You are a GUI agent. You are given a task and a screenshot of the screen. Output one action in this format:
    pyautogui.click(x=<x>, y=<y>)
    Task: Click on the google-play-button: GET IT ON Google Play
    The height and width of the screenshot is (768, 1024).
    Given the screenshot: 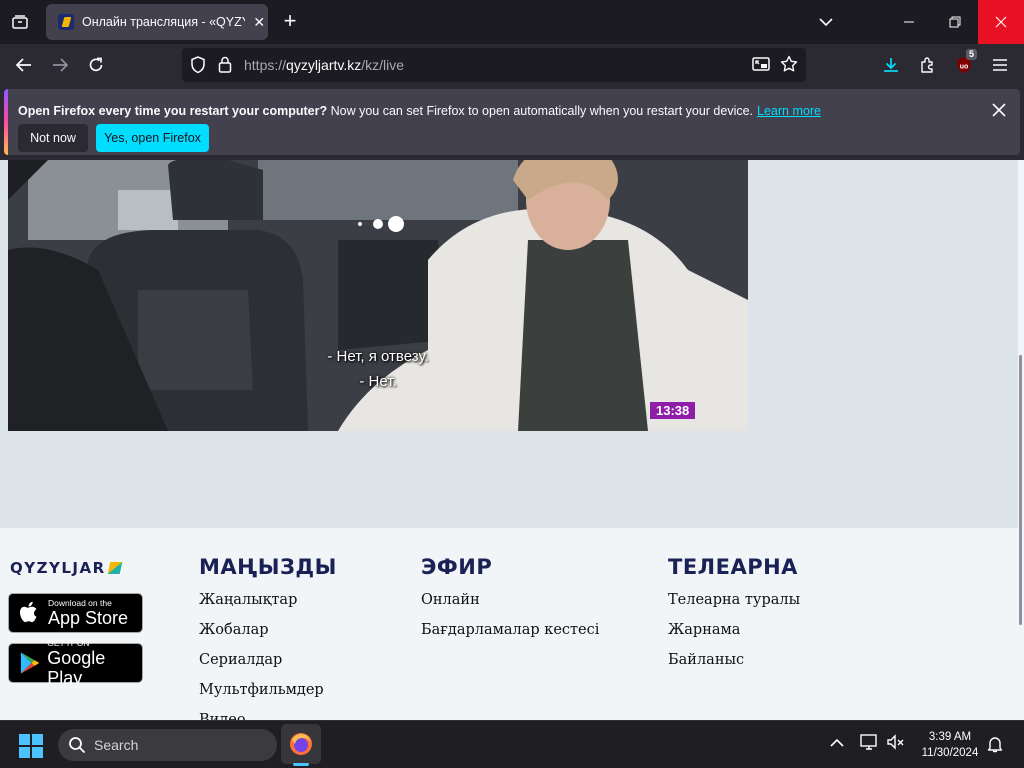 What is the action you would take?
    pyautogui.click(x=75, y=663)
    